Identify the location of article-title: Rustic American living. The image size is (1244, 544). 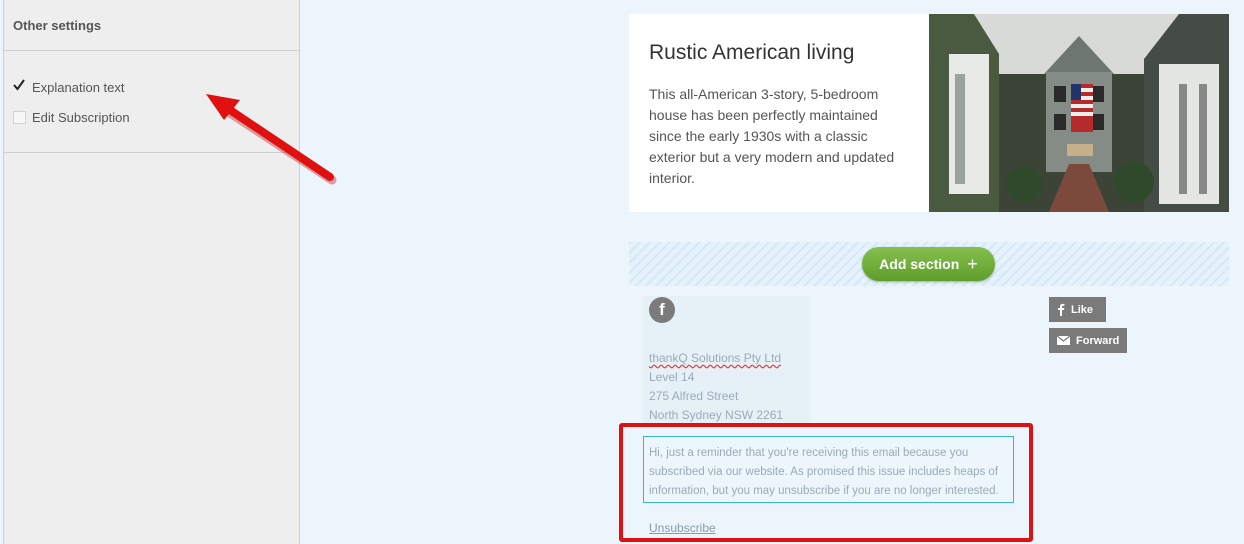
(752, 52).